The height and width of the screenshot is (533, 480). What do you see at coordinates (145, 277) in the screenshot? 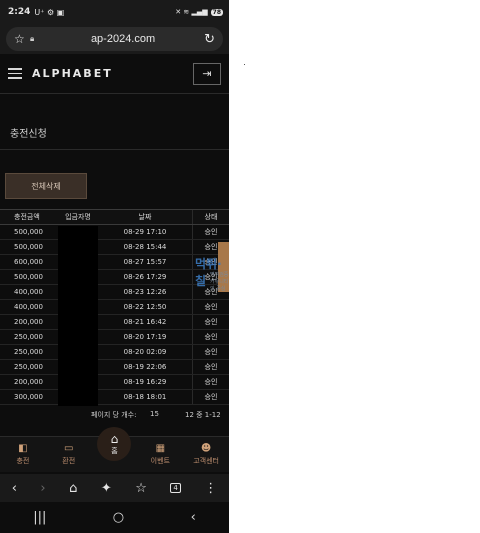
I see `date-cell: 08-26 17:29` at bounding box center [145, 277].